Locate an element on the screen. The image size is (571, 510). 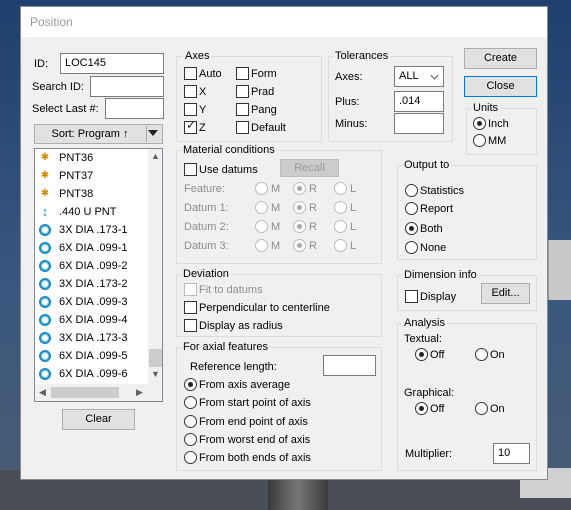
textual-on-radio is located at coordinates (481, 354).